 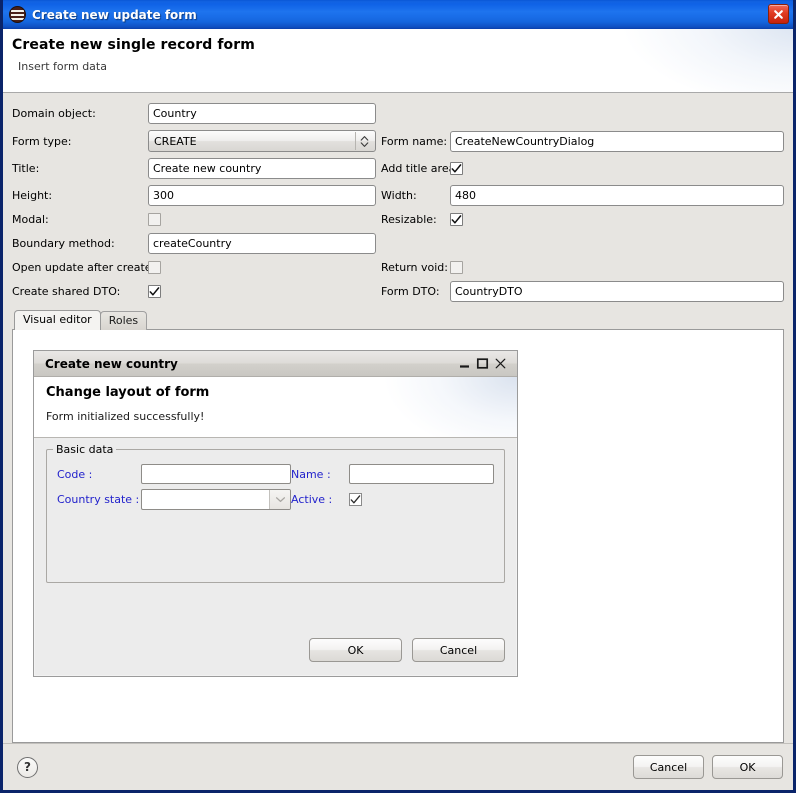 I want to click on label-domain-object: Domain object:, so click(x=54, y=113).